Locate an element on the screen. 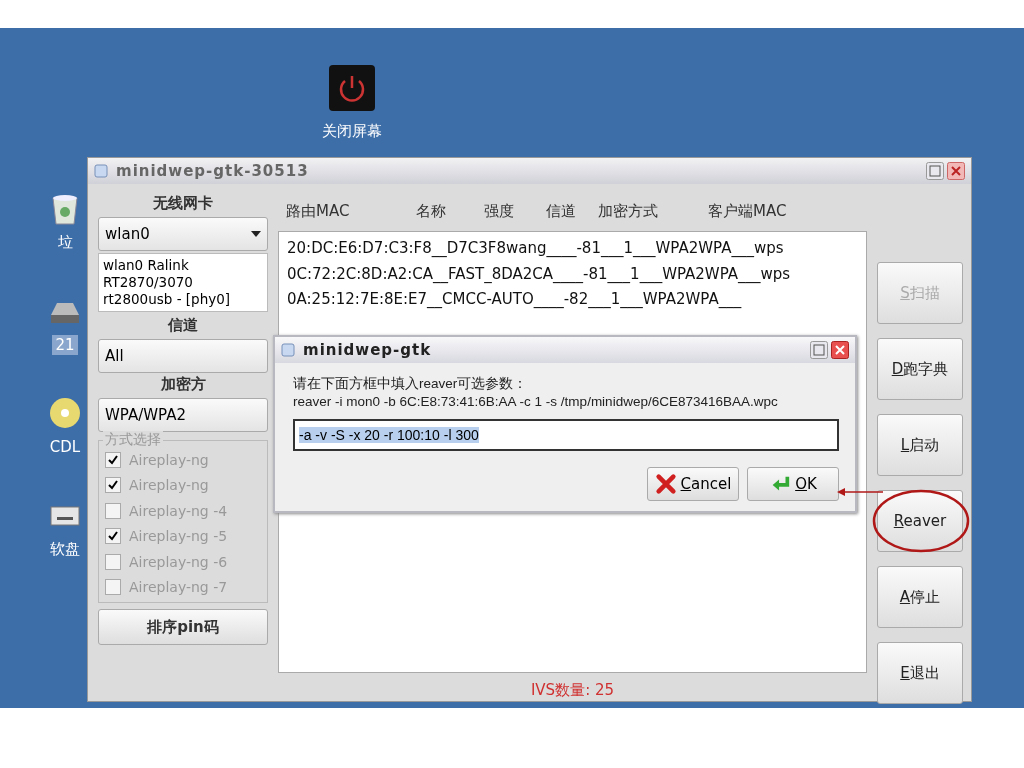 The height and width of the screenshot is (768, 1024). column-header: 信道 is located at coordinates (561, 211).